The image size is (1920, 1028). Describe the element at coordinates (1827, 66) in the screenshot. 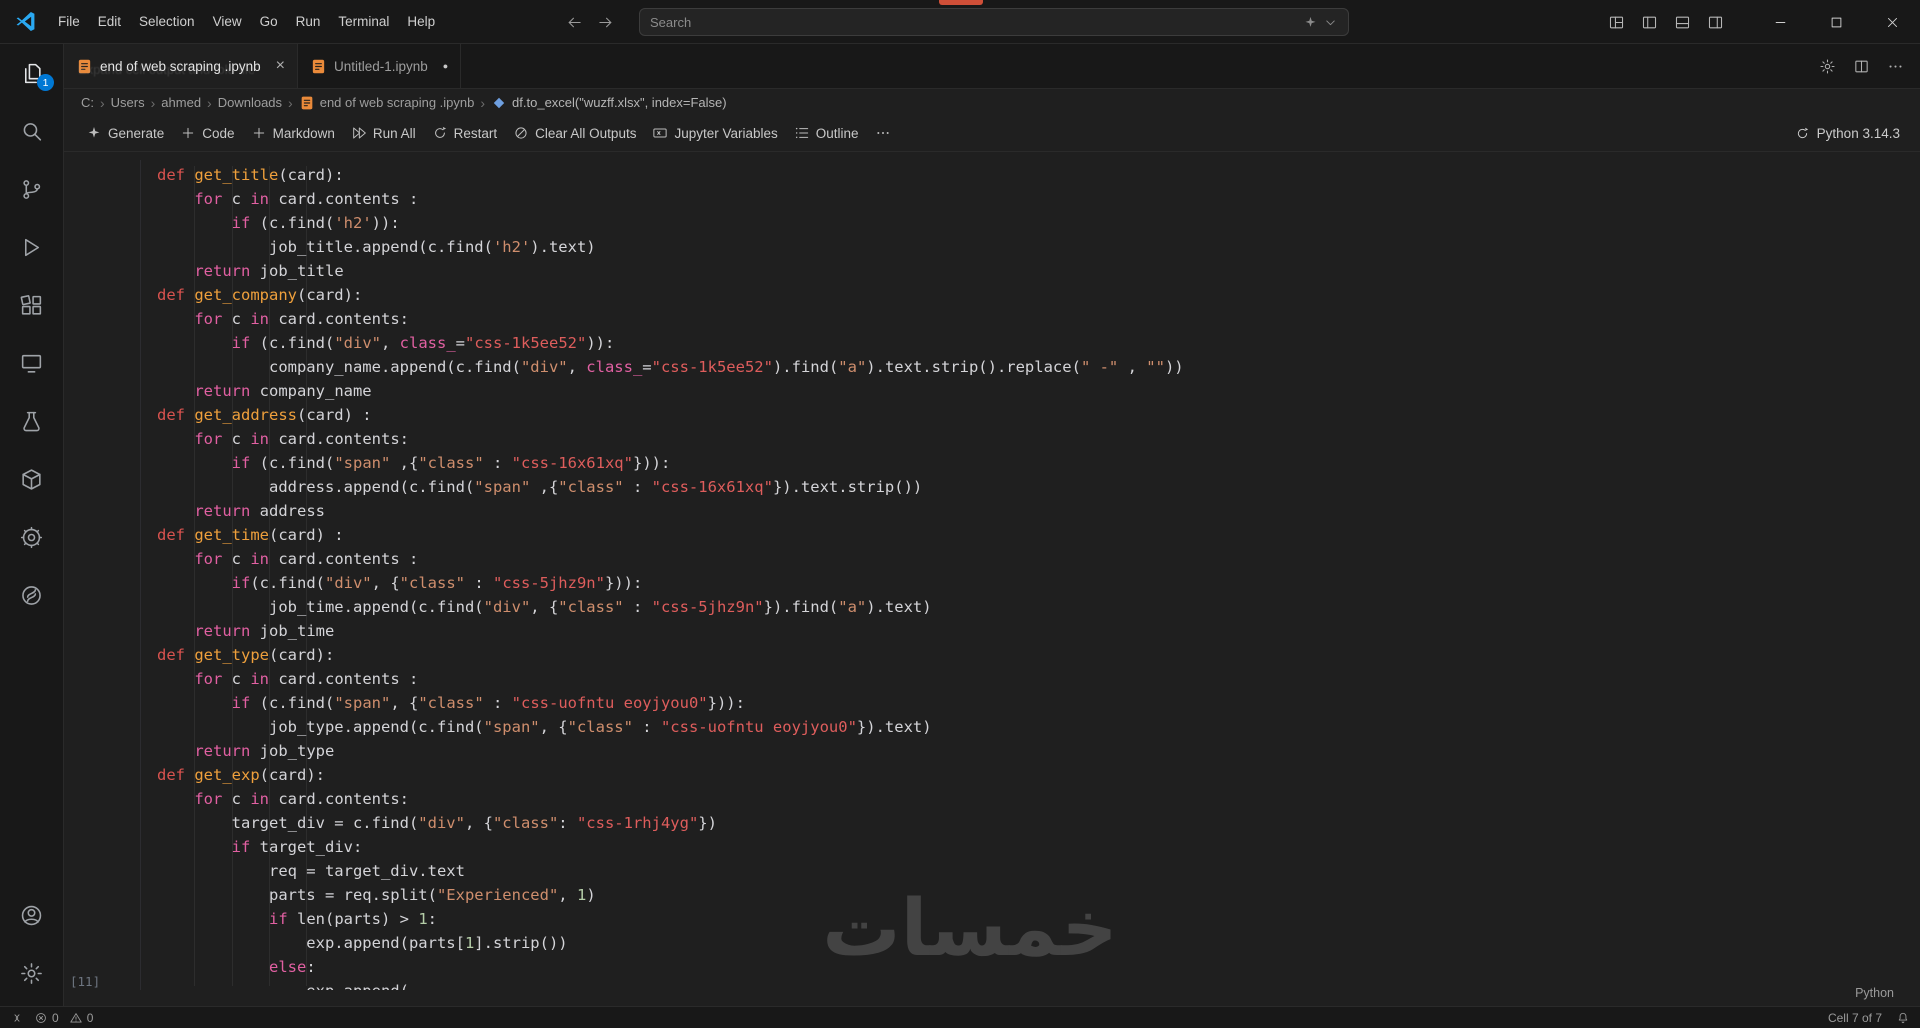

I see `notebook-settings-icon` at that location.